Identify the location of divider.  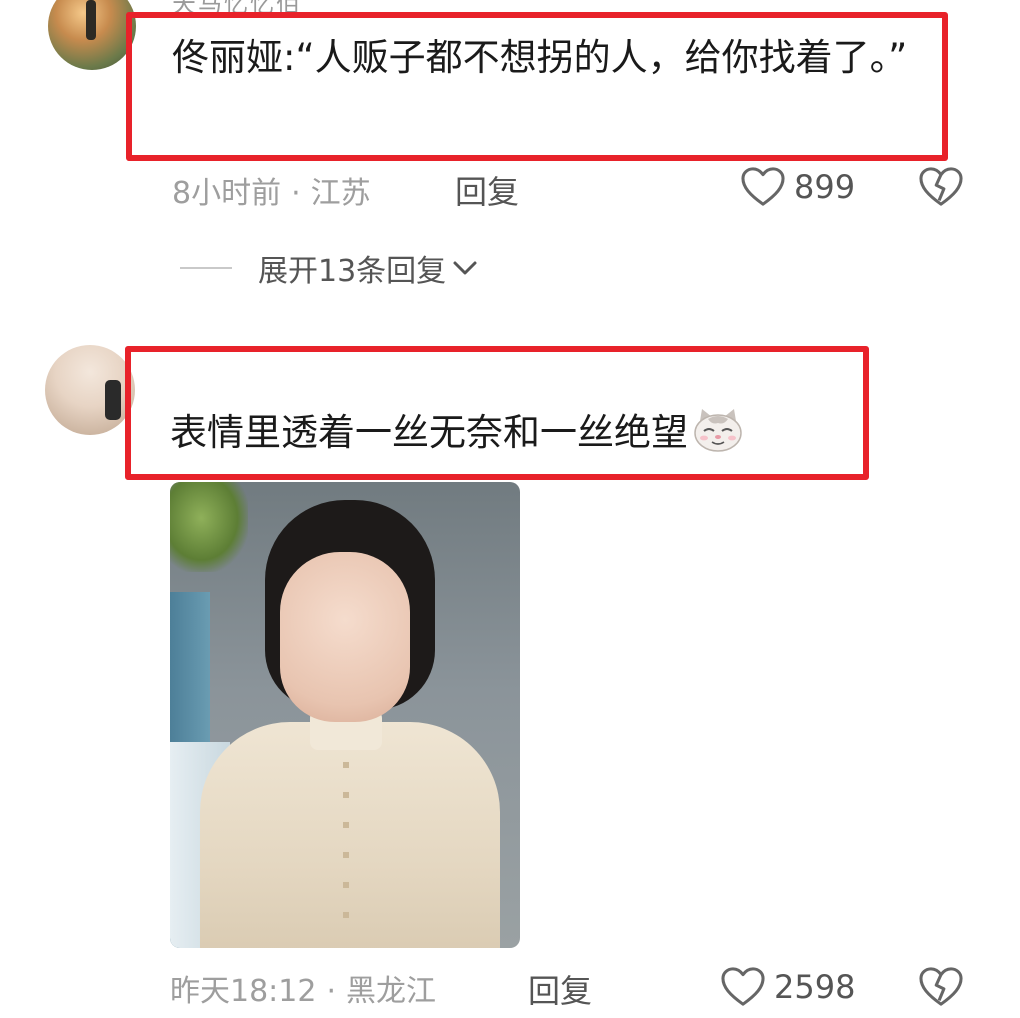
(206, 268).